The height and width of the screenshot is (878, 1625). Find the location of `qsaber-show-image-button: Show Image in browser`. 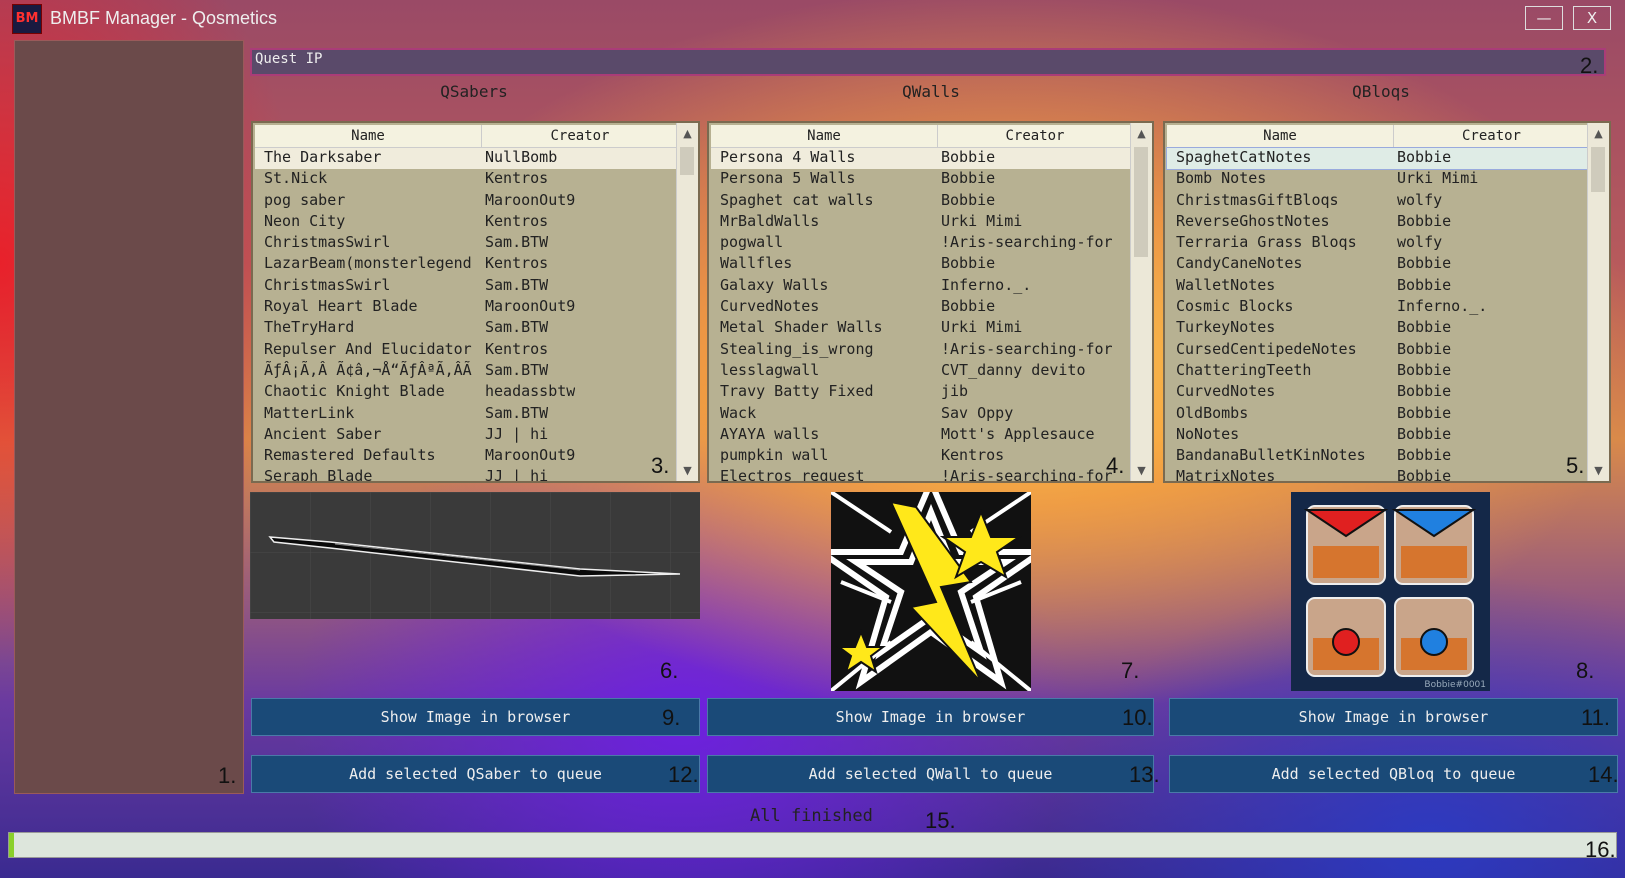

qsaber-show-image-button: Show Image in browser is located at coordinates (475, 717).